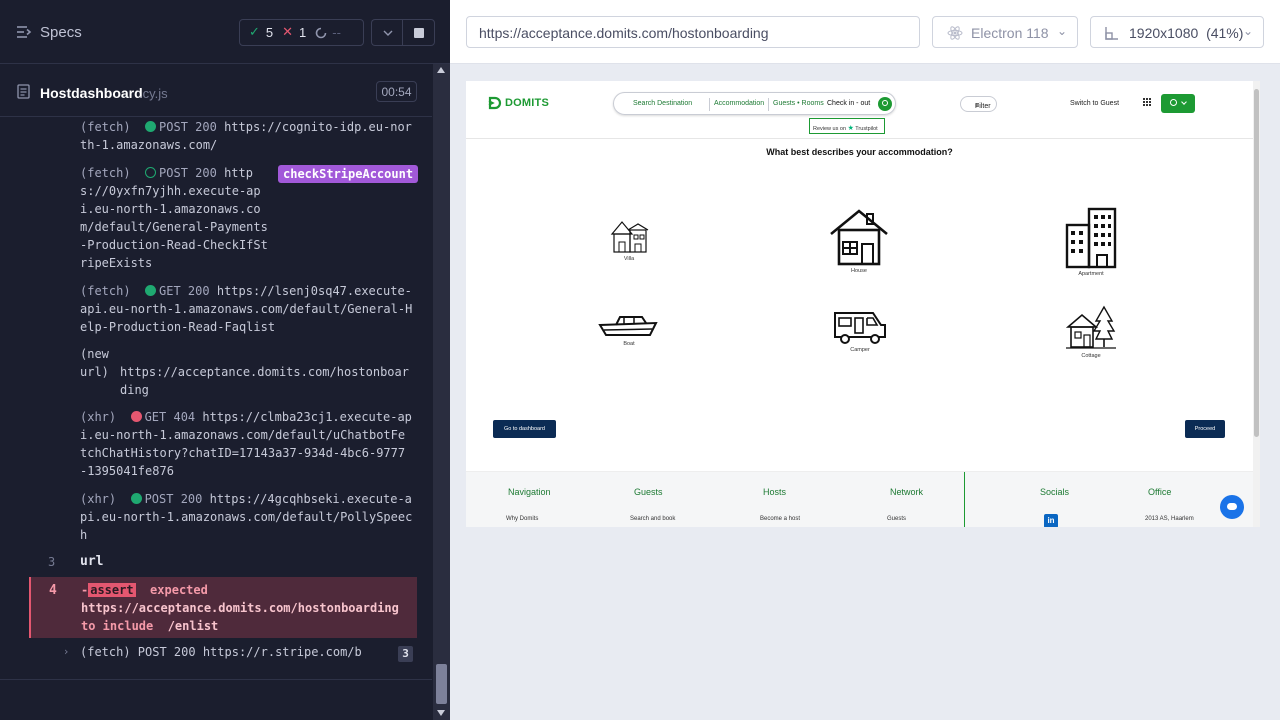 This screenshot has width=1280, height=720. I want to click on accommodation-camper: Camper, so click(860, 331).